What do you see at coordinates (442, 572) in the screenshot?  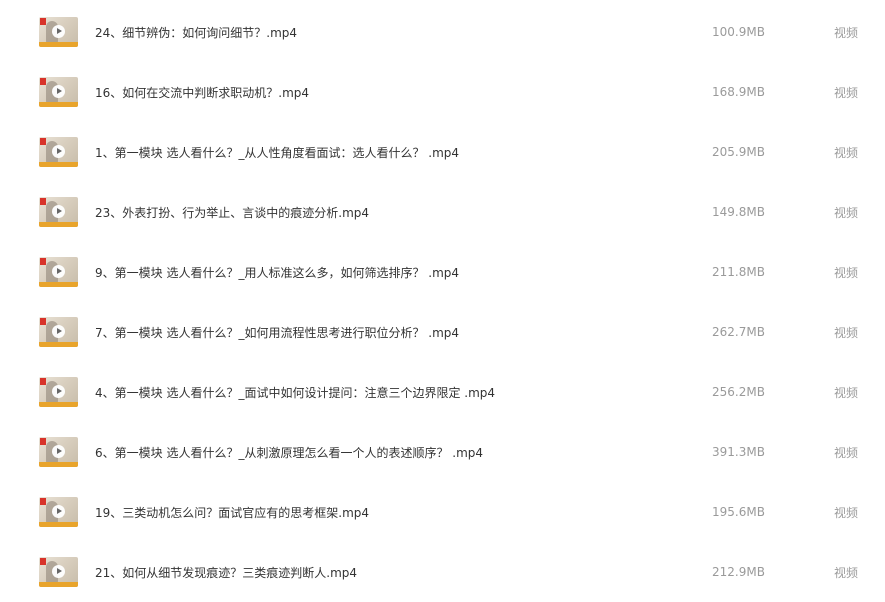 I see `file-row: 21、如何从细节发现痕迹？三类痕迹判断人.mp4 212.9MB 视频` at bounding box center [442, 572].